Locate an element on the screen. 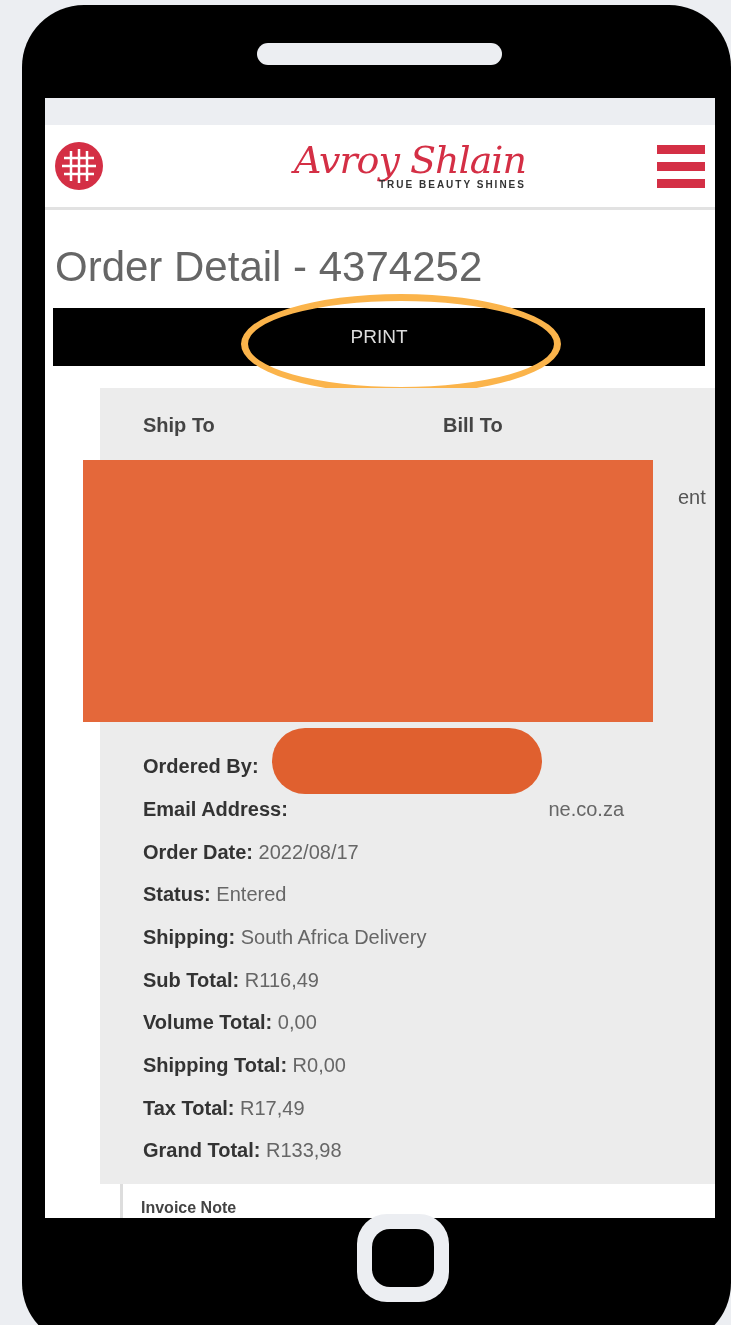 Image resolution: width=731 pixels, height=1325 pixels. detail-label: Order Date: is located at coordinates (198, 851).